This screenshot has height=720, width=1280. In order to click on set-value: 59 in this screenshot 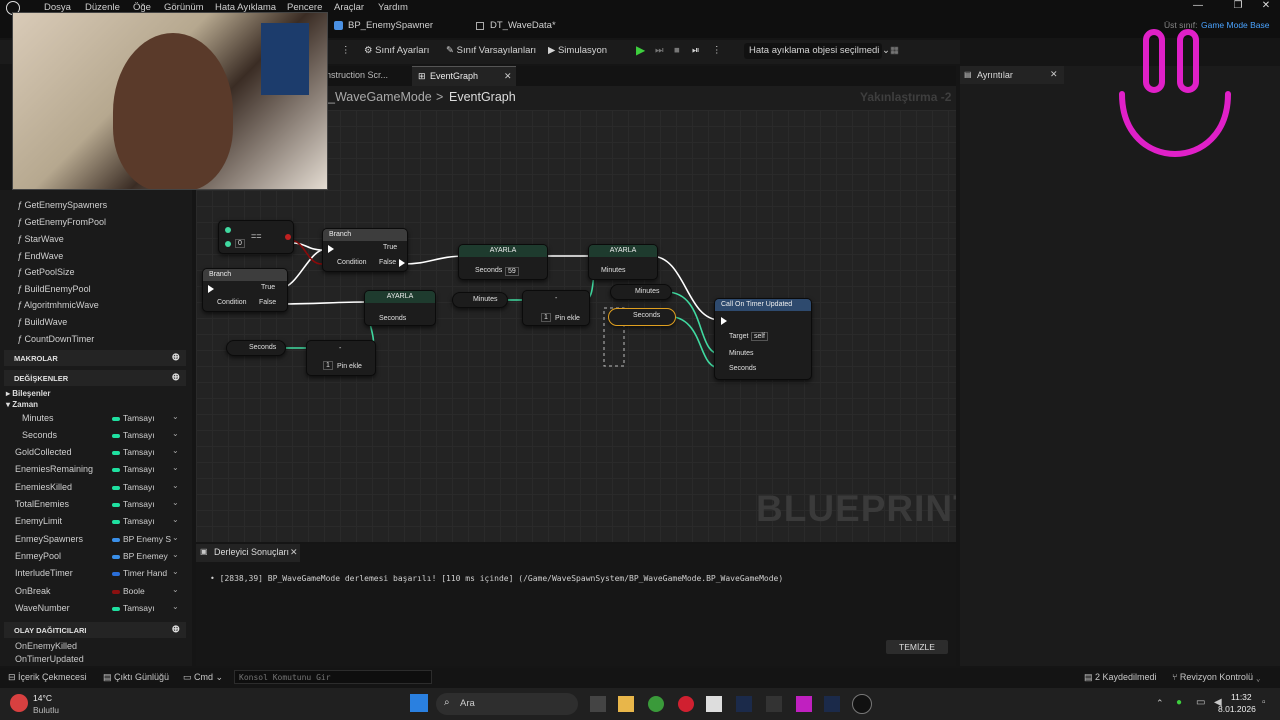, I will do `click(512, 271)`.